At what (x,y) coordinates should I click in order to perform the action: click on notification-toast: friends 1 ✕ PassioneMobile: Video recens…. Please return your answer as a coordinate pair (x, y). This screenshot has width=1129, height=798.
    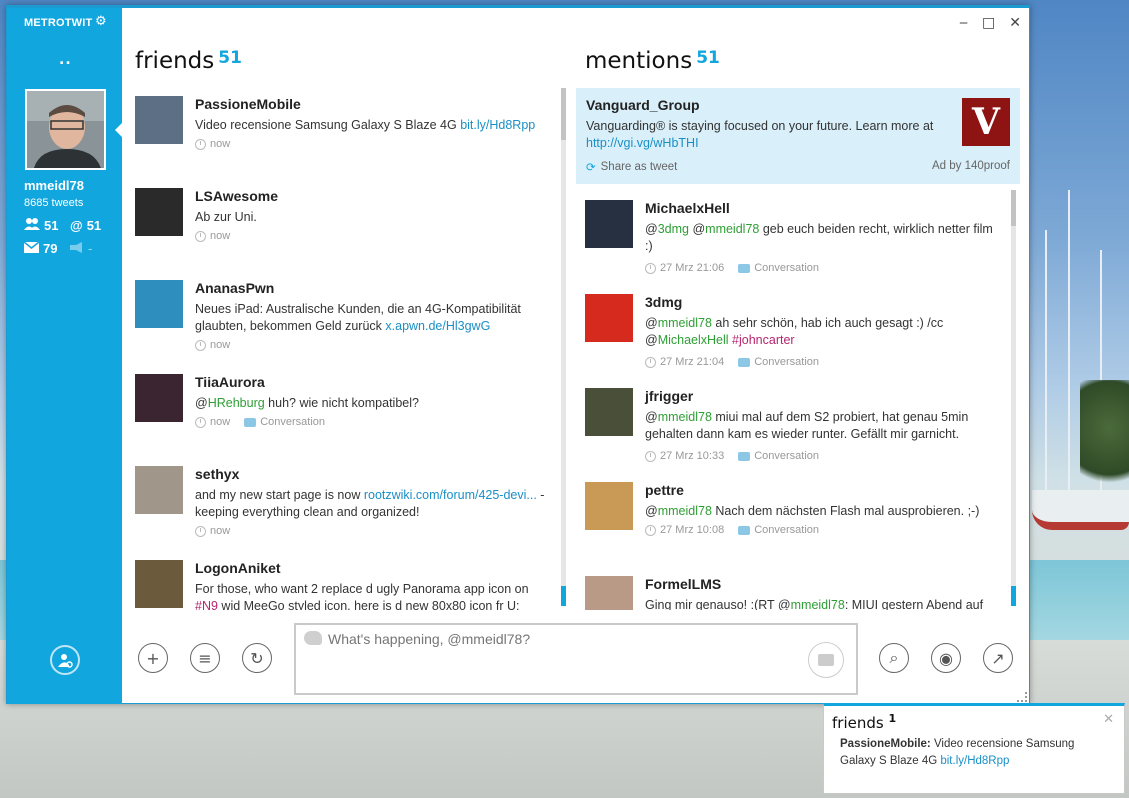
    Looking at the image, I should click on (974, 748).